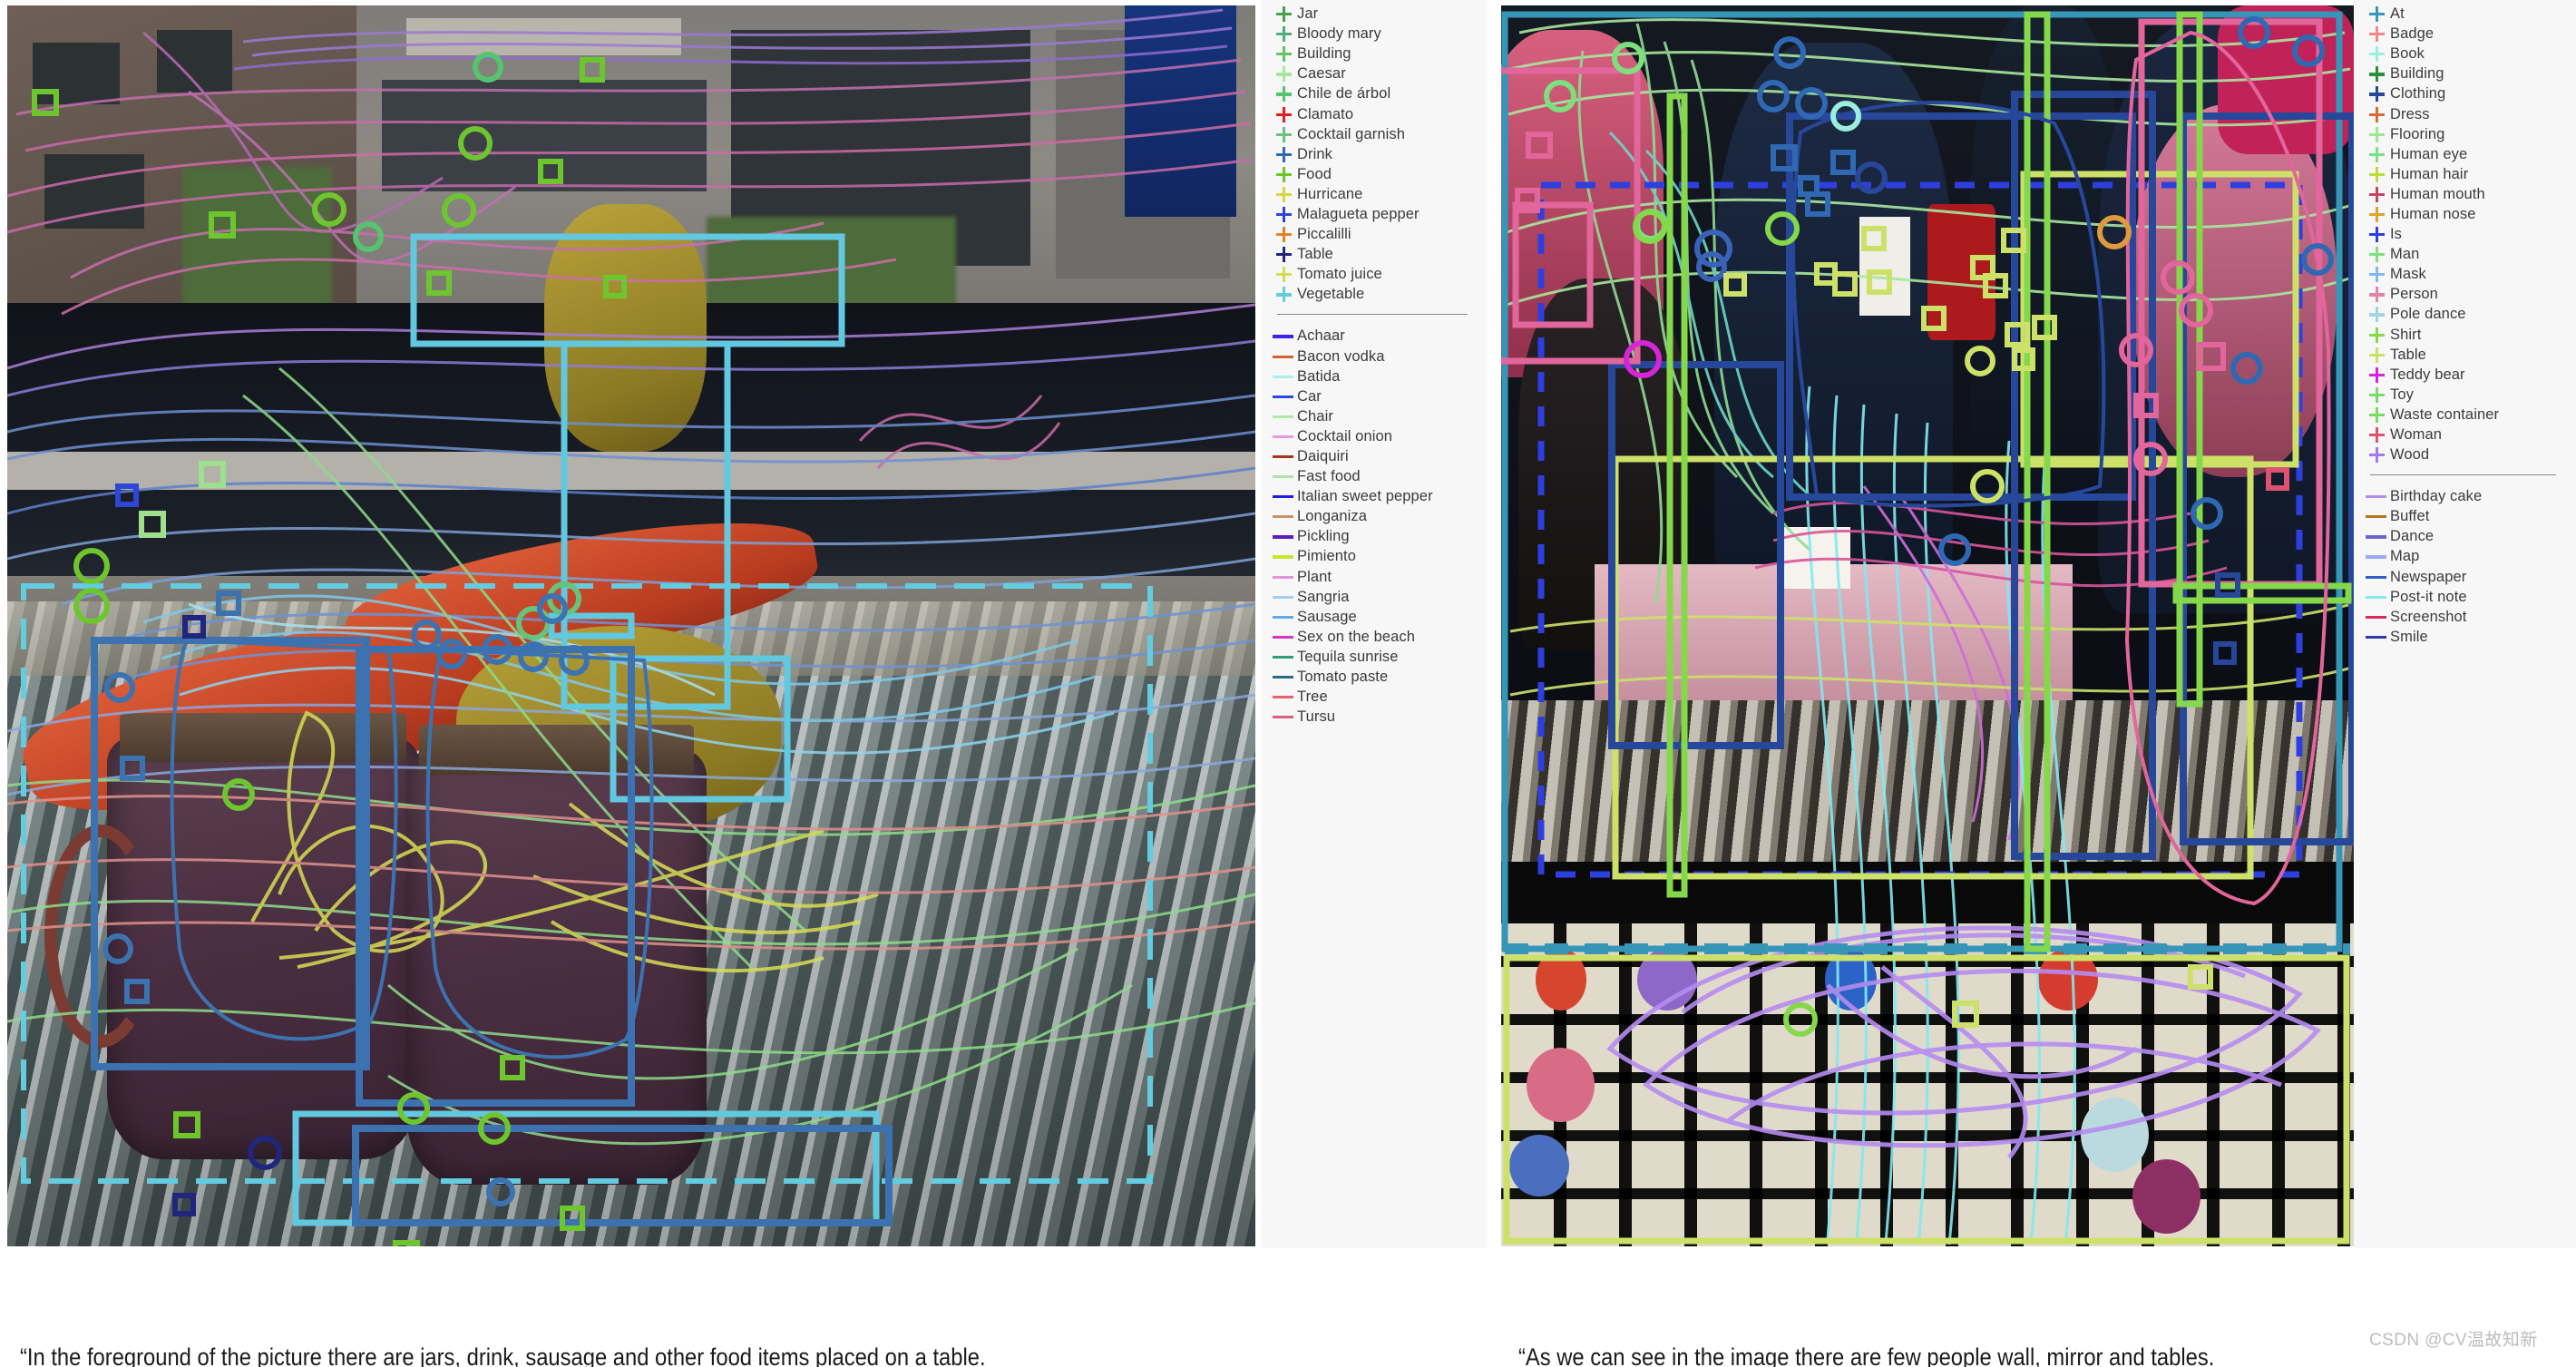  I want to click on legend-row: Bacon vodka, so click(1374, 356).